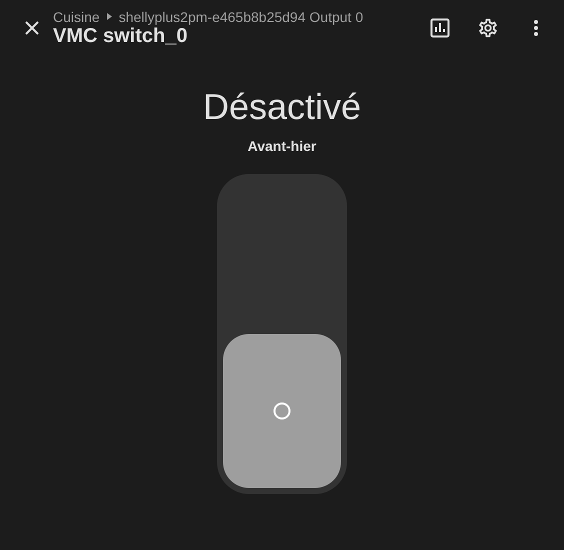  I want to click on breadcrumb-item: Cuisine, so click(76, 16).